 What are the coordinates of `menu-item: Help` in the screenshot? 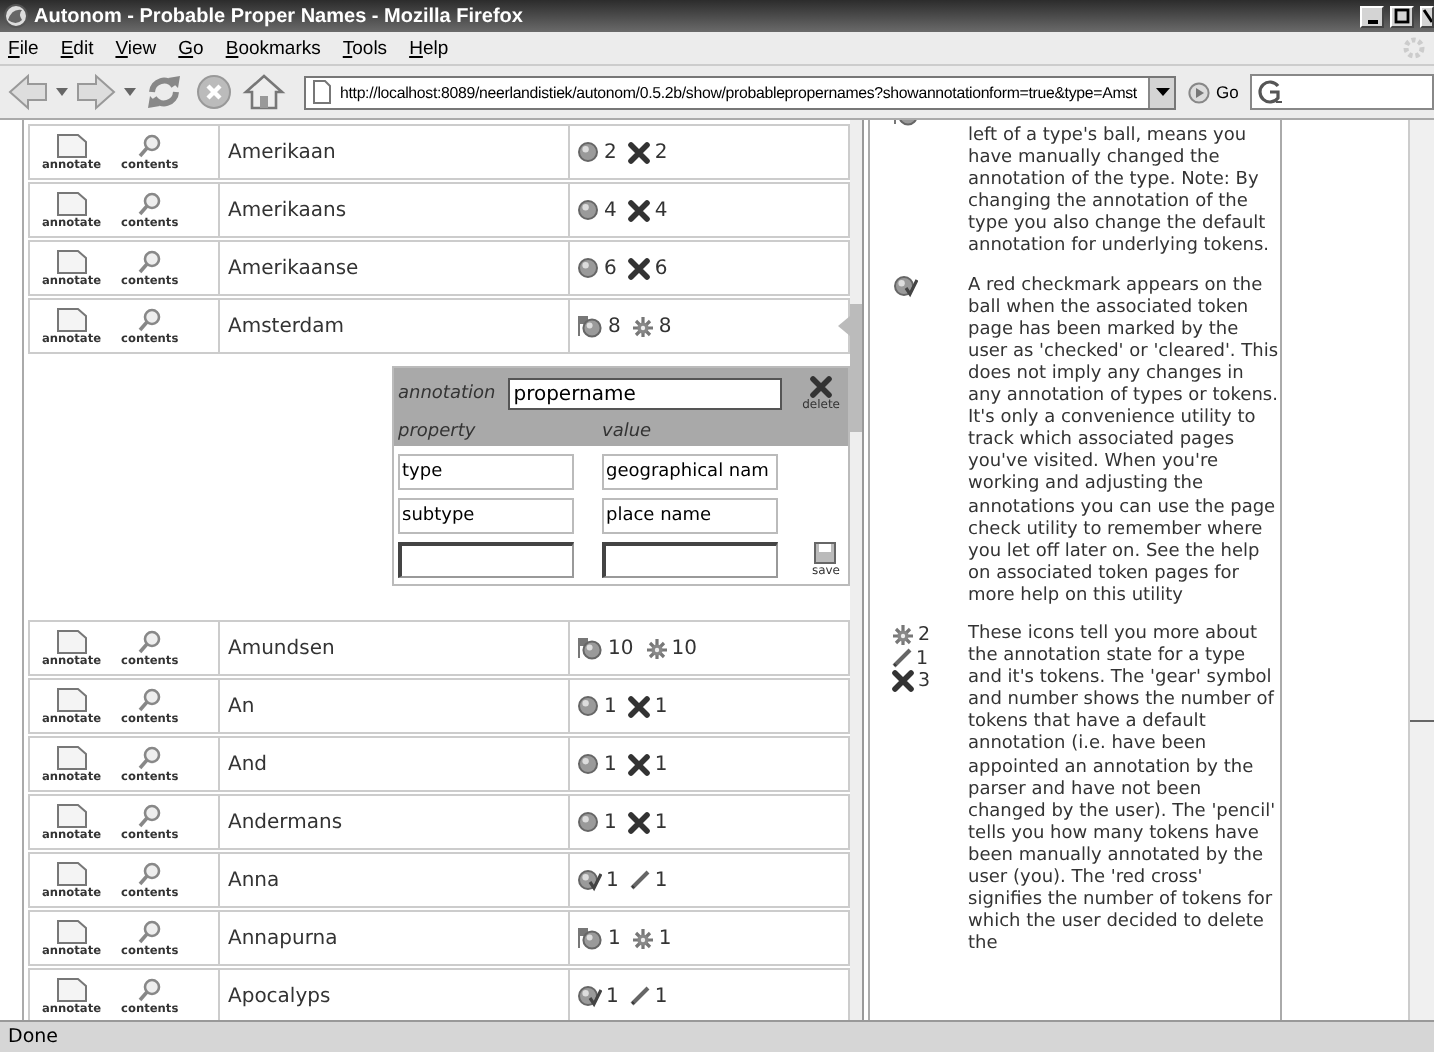 It's located at (429, 48).